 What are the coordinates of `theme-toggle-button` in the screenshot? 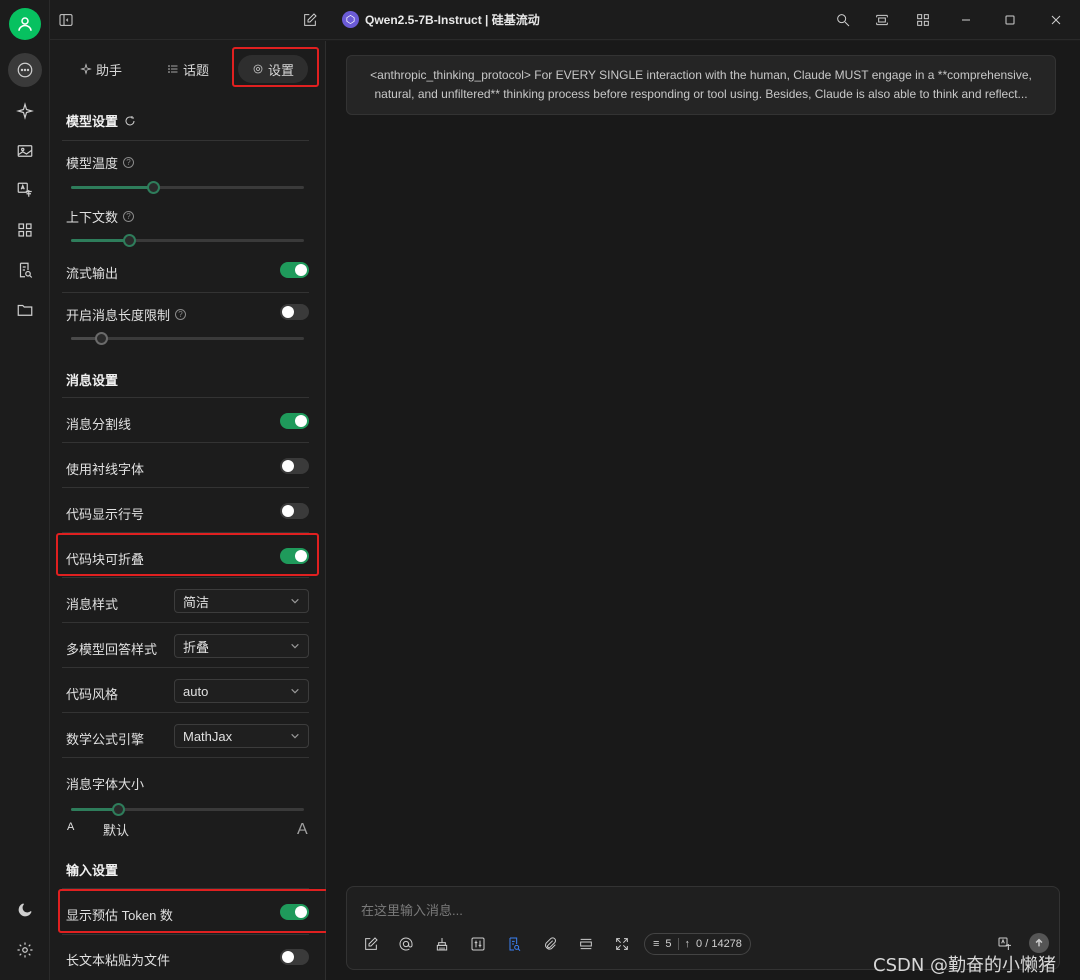 It's located at (25, 910).